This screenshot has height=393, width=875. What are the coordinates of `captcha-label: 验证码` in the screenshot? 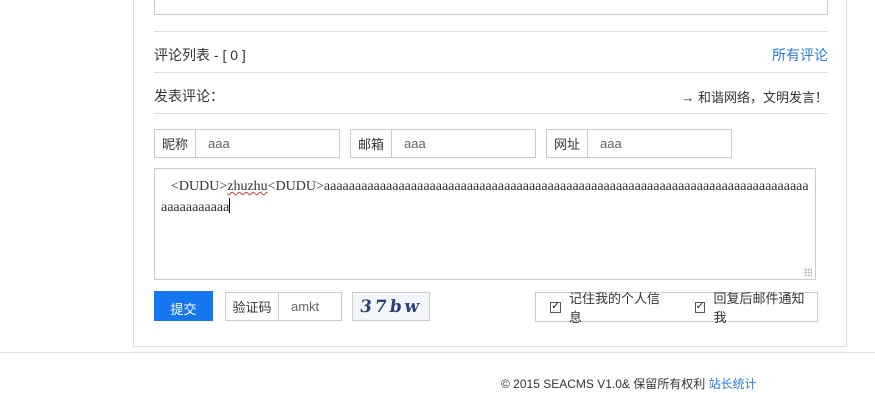 It's located at (252, 306).